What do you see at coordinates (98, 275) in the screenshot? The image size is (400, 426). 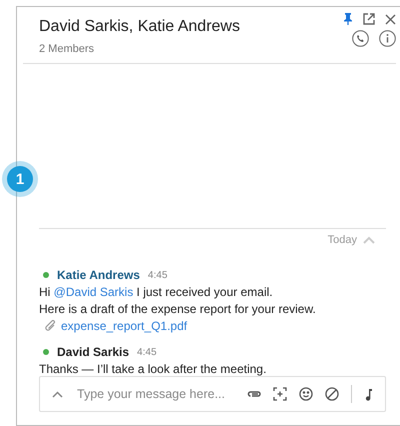 I see `author-name: Katie Andrews` at bounding box center [98, 275].